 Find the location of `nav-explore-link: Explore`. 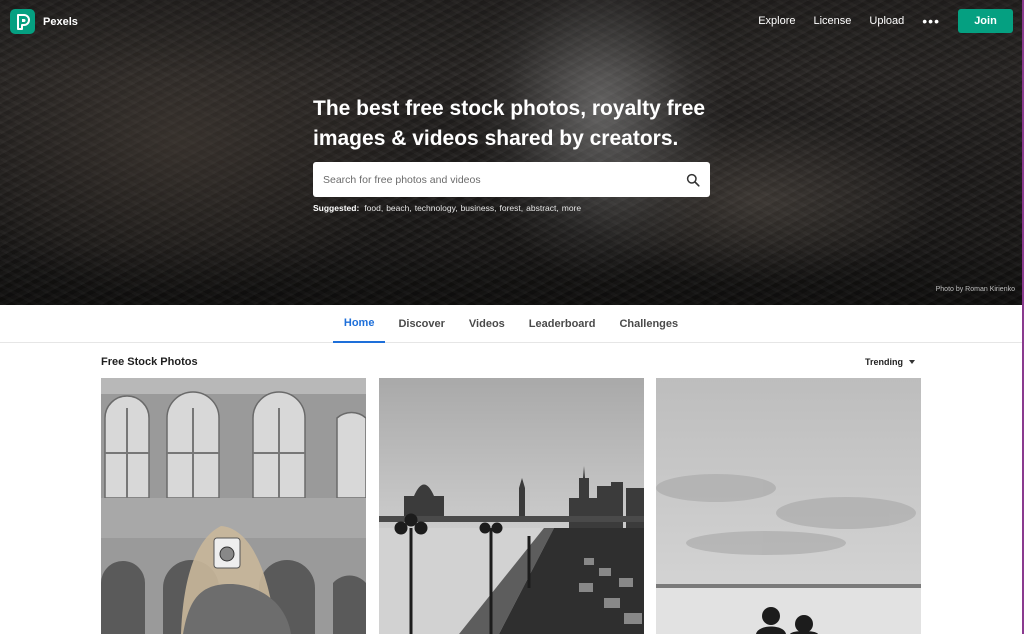

nav-explore-link: Explore is located at coordinates (776, 21).